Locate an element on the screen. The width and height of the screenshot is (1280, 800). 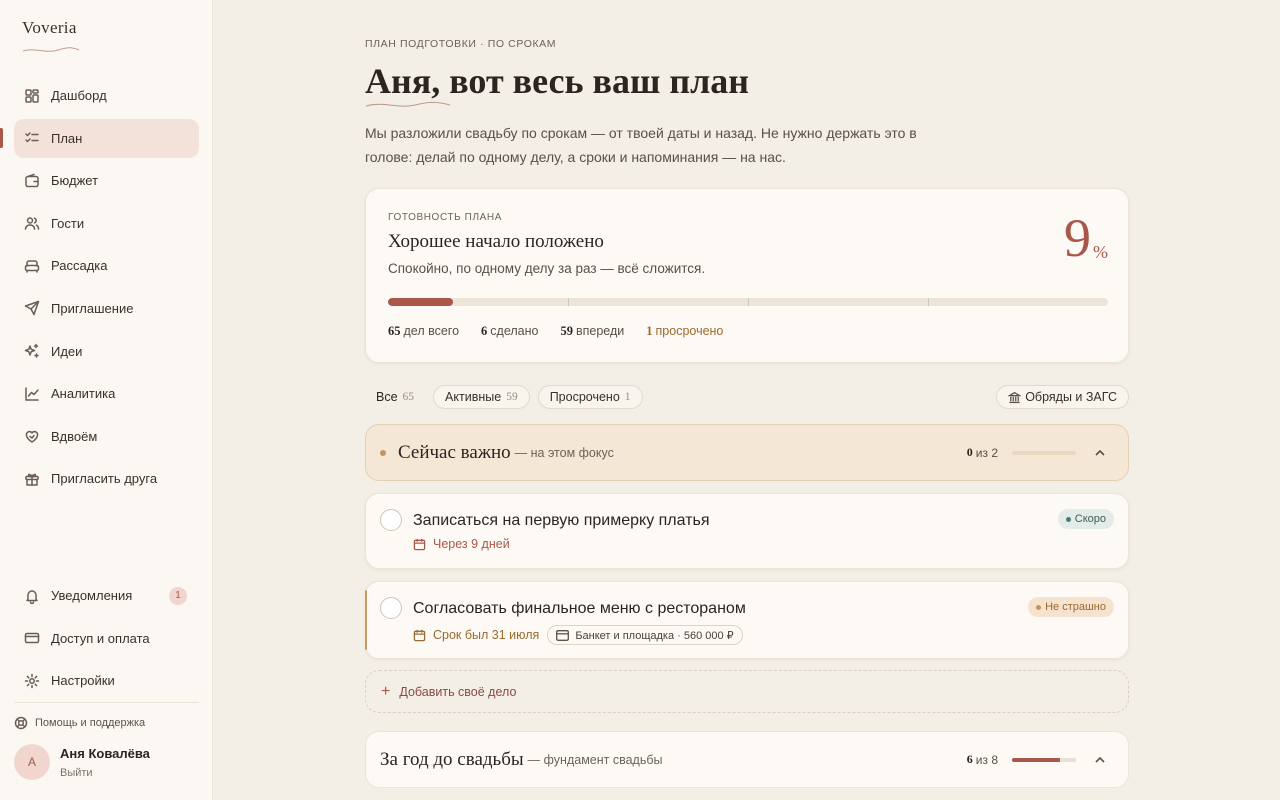
sidebar-item-label: Пригласить друга is located at coordinates (104, 479).